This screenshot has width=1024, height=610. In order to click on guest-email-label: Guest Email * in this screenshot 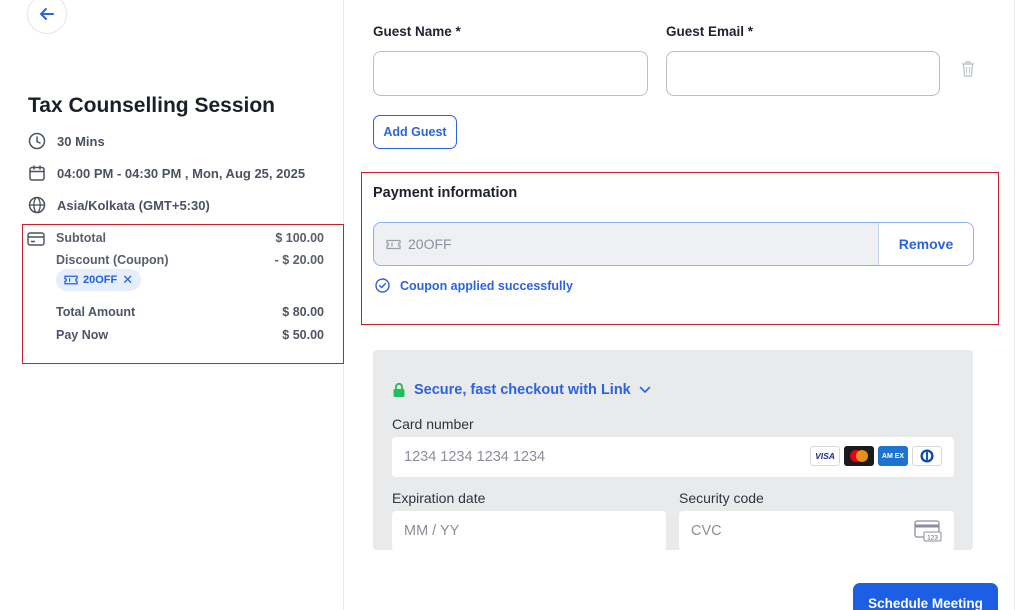, I will do `click(710, 31)`.